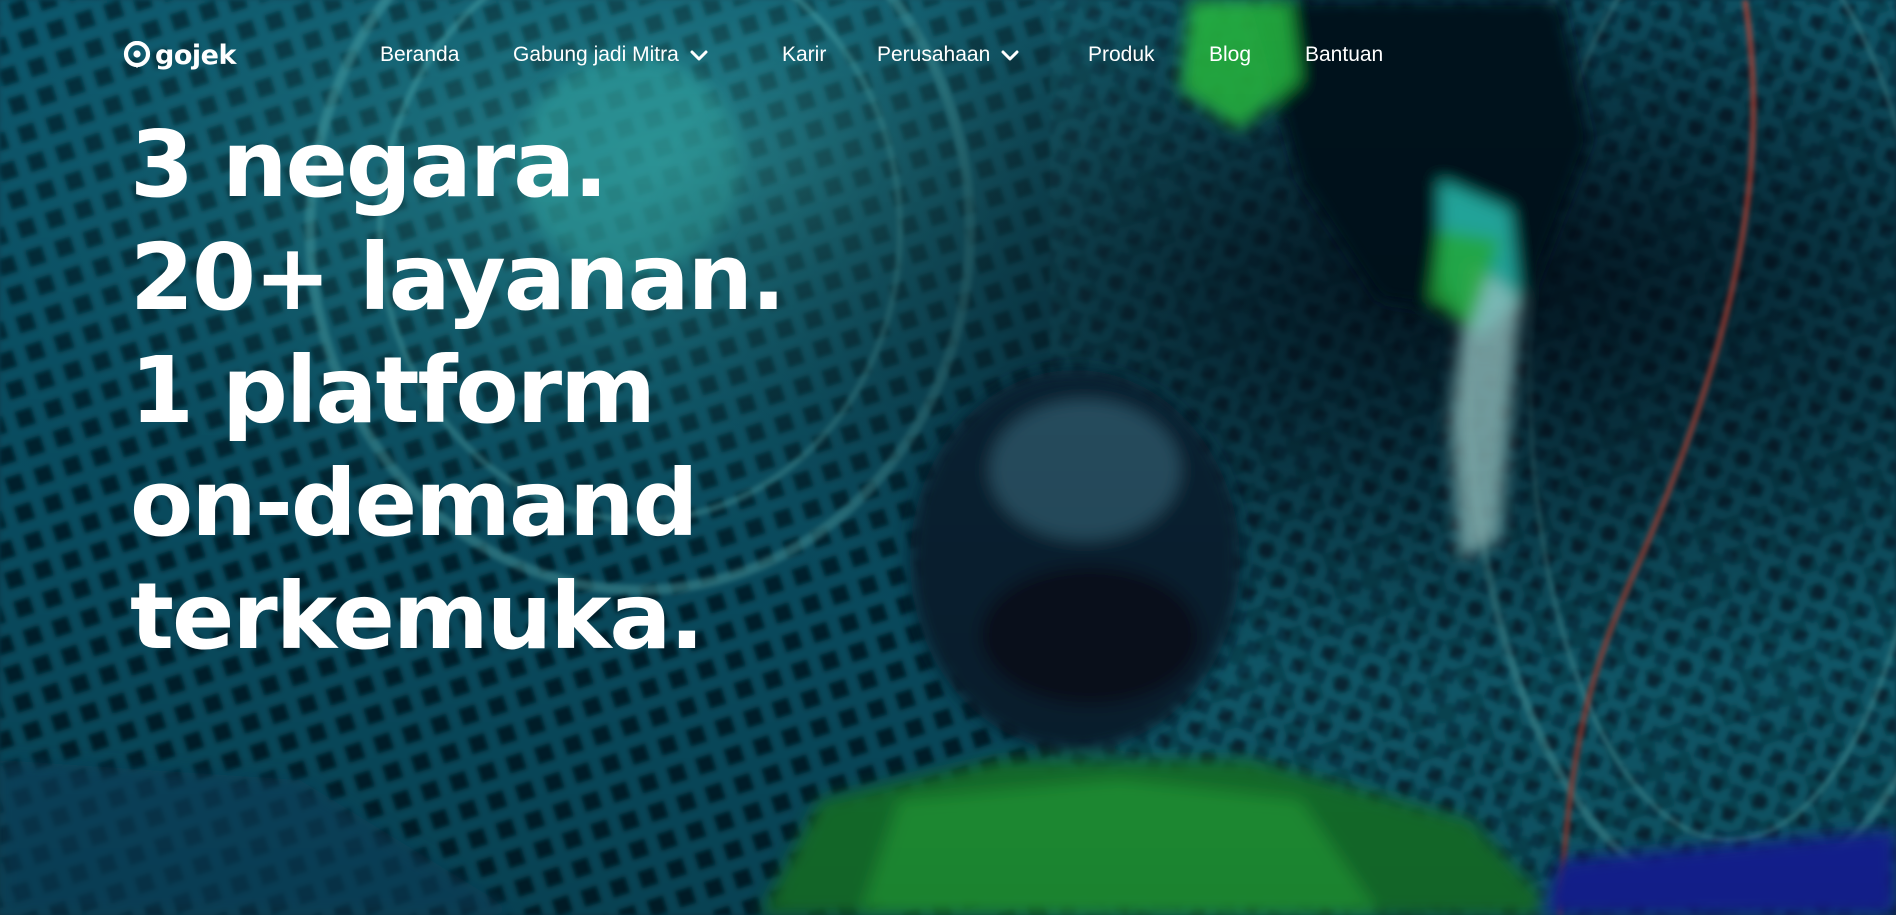 This screenshot has height=915, width=1896. What do you see at coordinates (369, 164) in the screenshot?
I see `headline-line: 3 negara.` at bounding box center [369, 164].